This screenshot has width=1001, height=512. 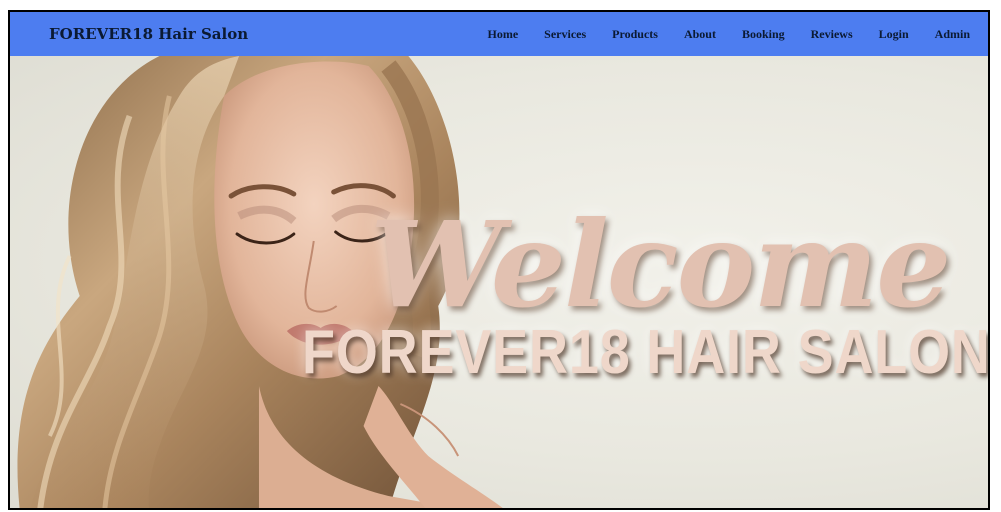 I want to click on nav-login: Login, so click(x=894, y=34).